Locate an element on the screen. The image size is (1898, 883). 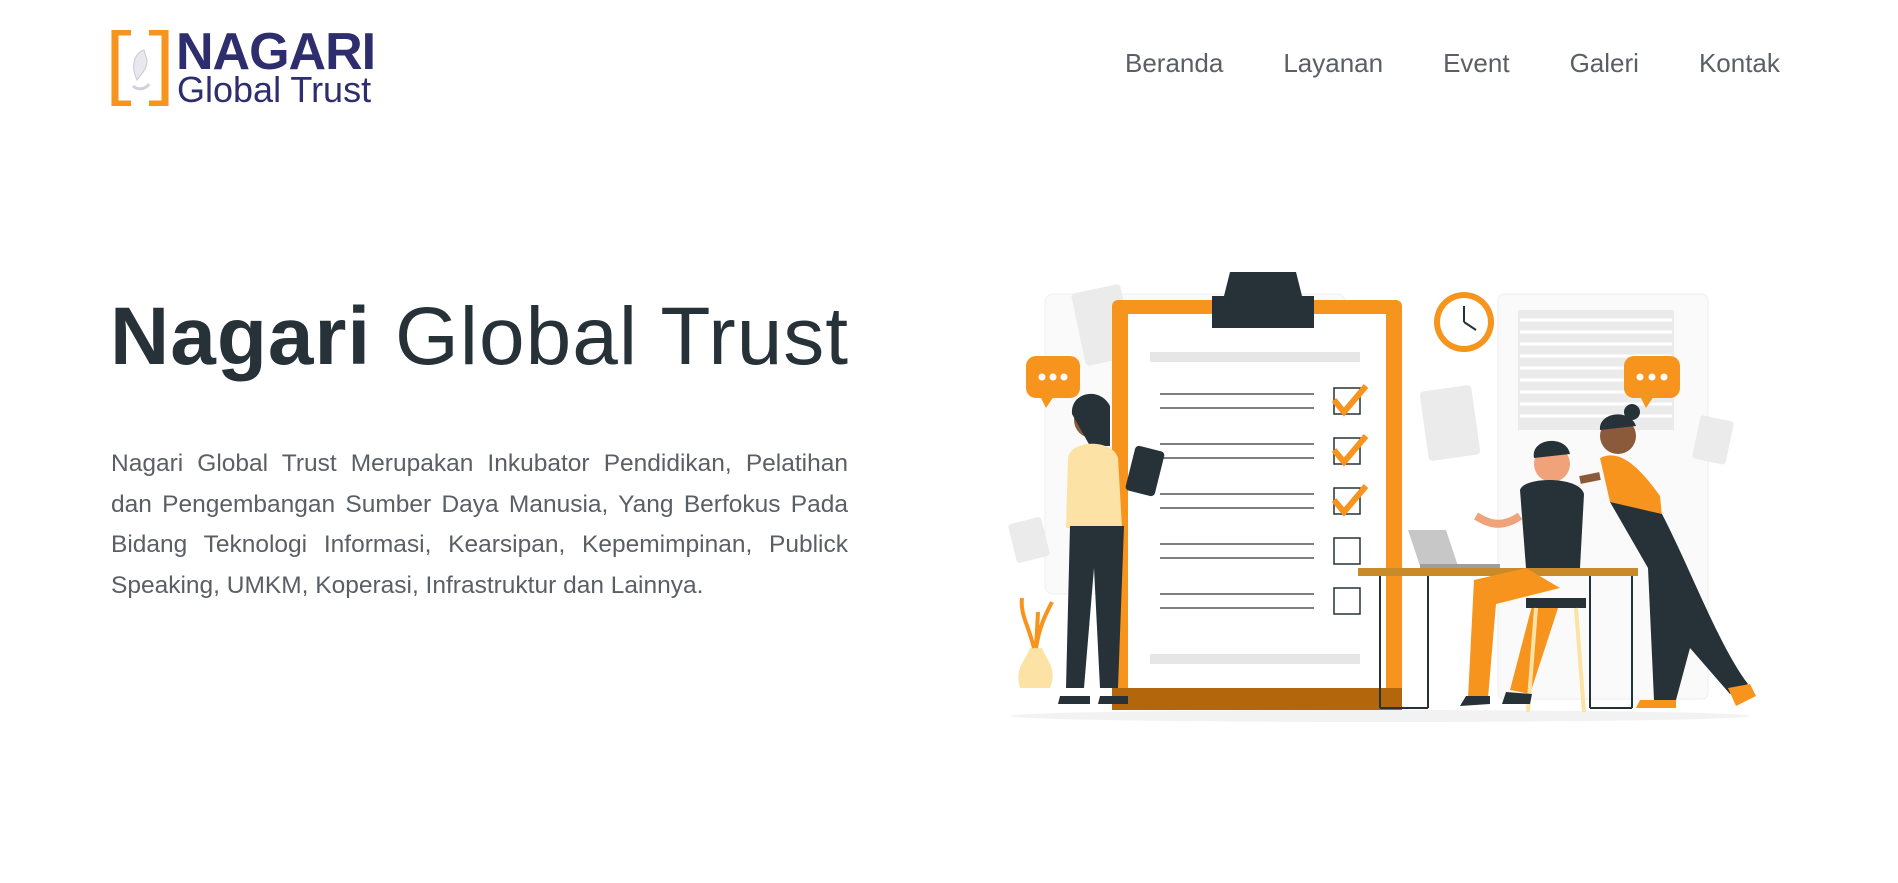
hero-title: Nagari Global Trust is located at coordinates (479, 337).